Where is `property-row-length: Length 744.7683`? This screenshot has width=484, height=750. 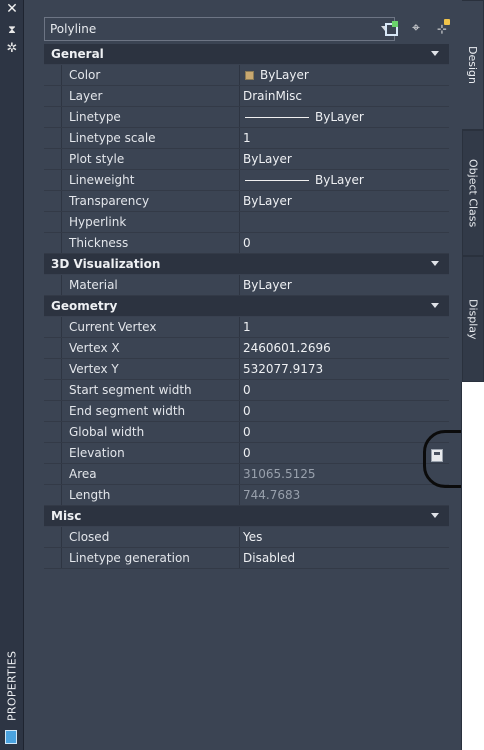
property-row-length: Length 744.7683 is located at coordinates (246, 495).